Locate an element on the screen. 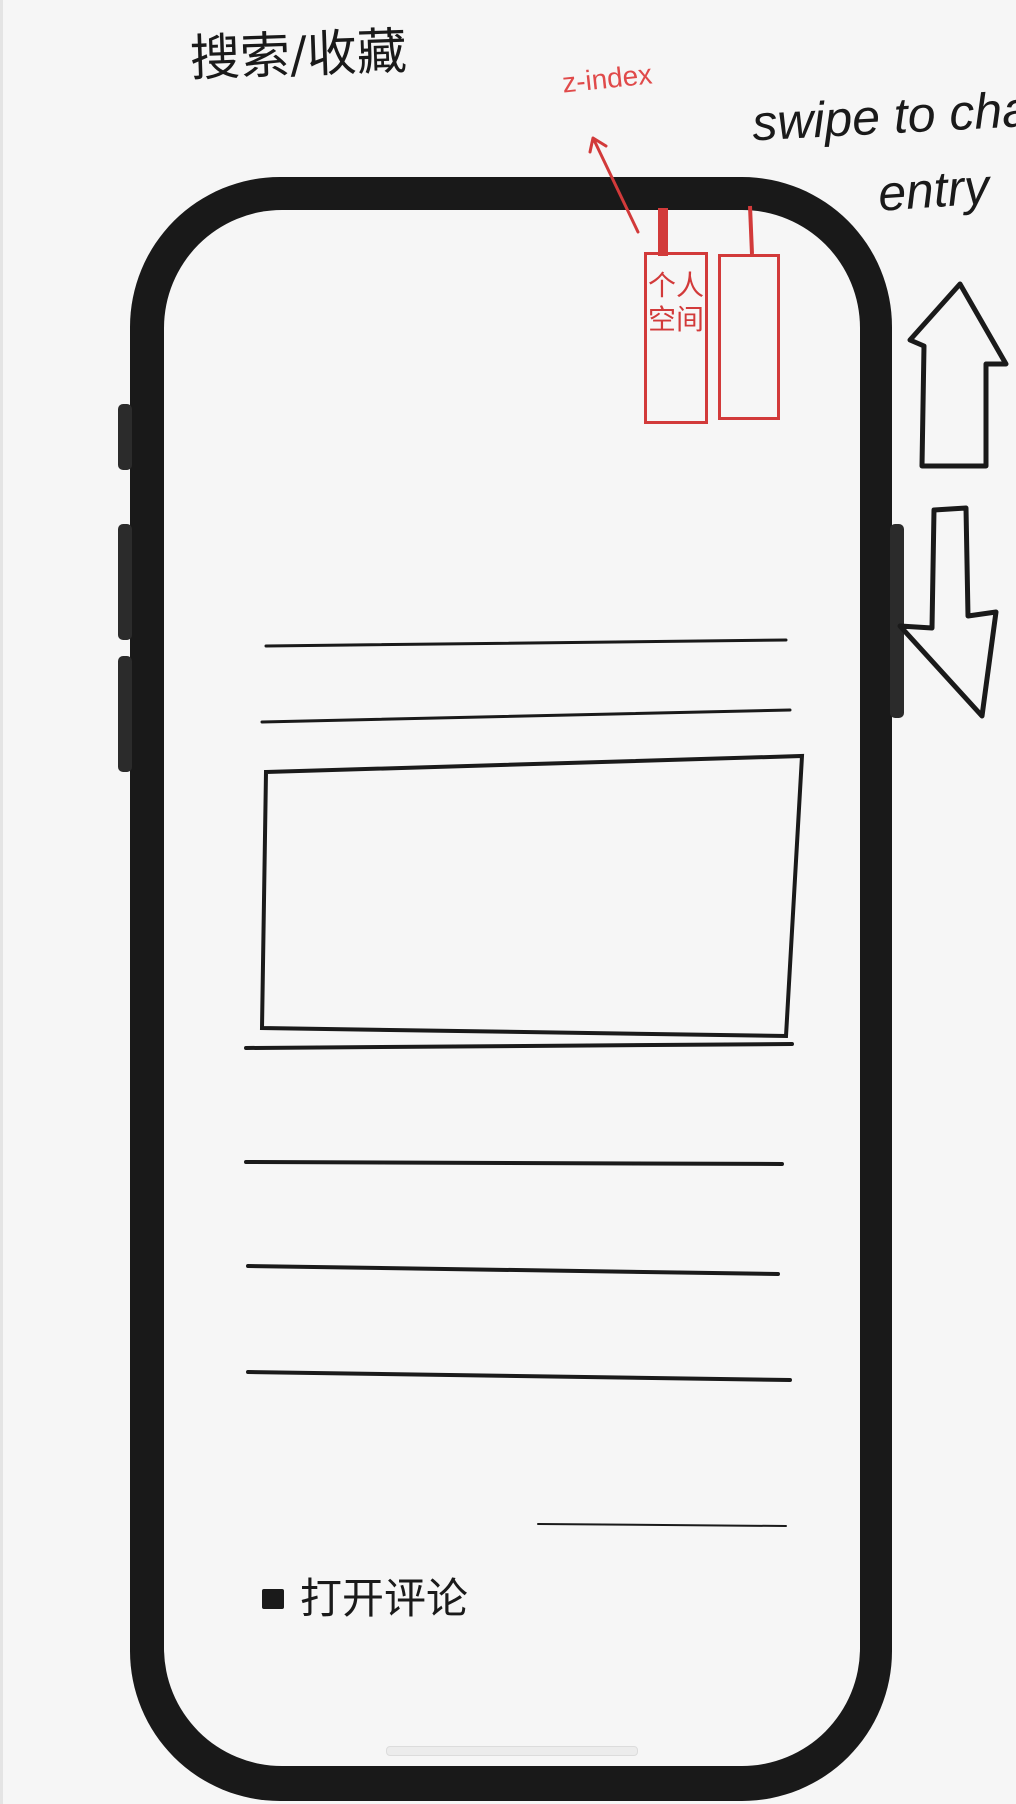  mute-switch is located at coordinates (125, 437).